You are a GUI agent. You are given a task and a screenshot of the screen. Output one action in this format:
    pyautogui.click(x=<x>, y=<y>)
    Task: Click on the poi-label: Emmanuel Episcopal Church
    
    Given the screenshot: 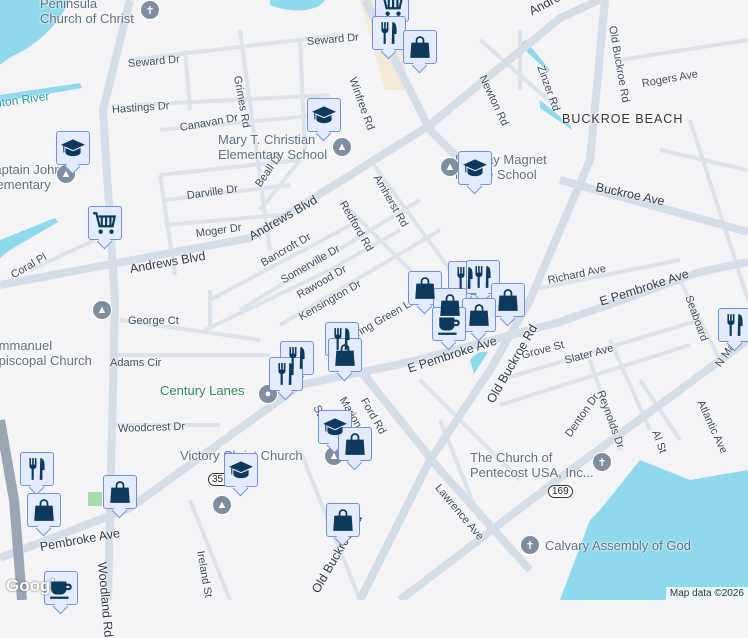 What is the action you would take?
    pyautogui.click(x=46, y=353)
    